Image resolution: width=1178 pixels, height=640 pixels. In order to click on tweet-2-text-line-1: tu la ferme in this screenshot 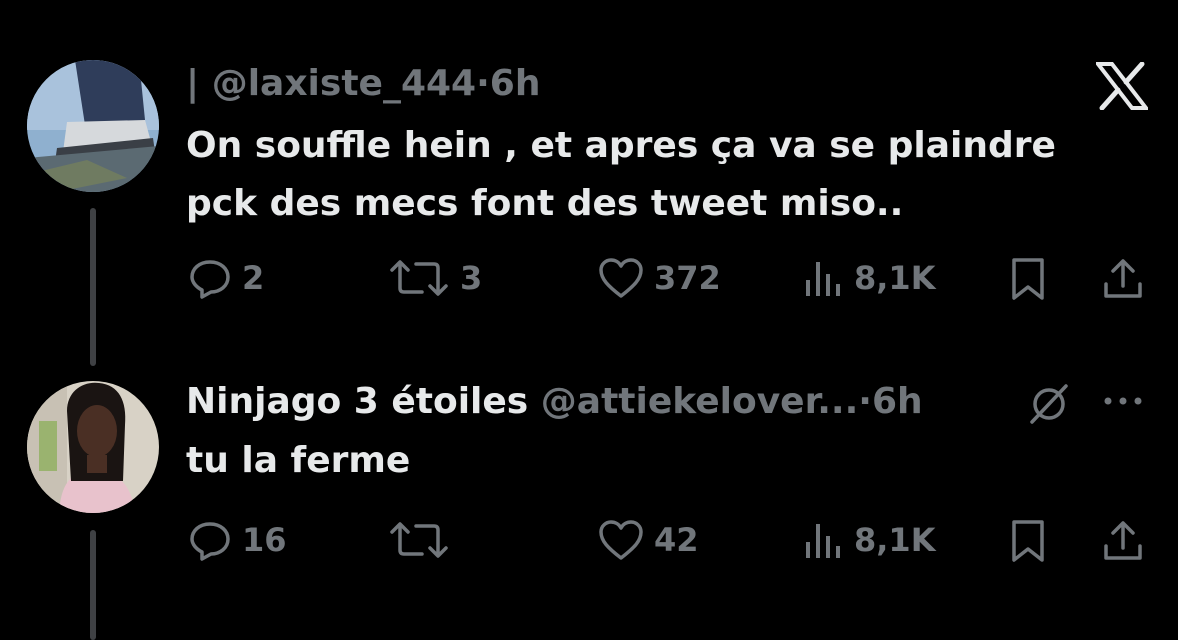, I will do `click(298, 460)`.